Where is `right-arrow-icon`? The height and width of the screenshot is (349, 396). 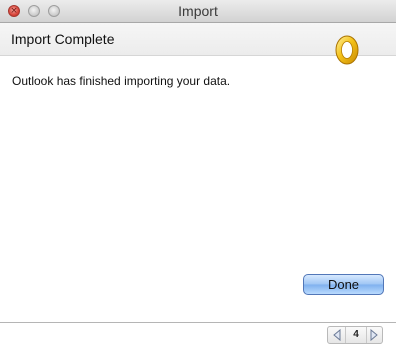
right-arrow-icon is located at coordinates (374, 335).